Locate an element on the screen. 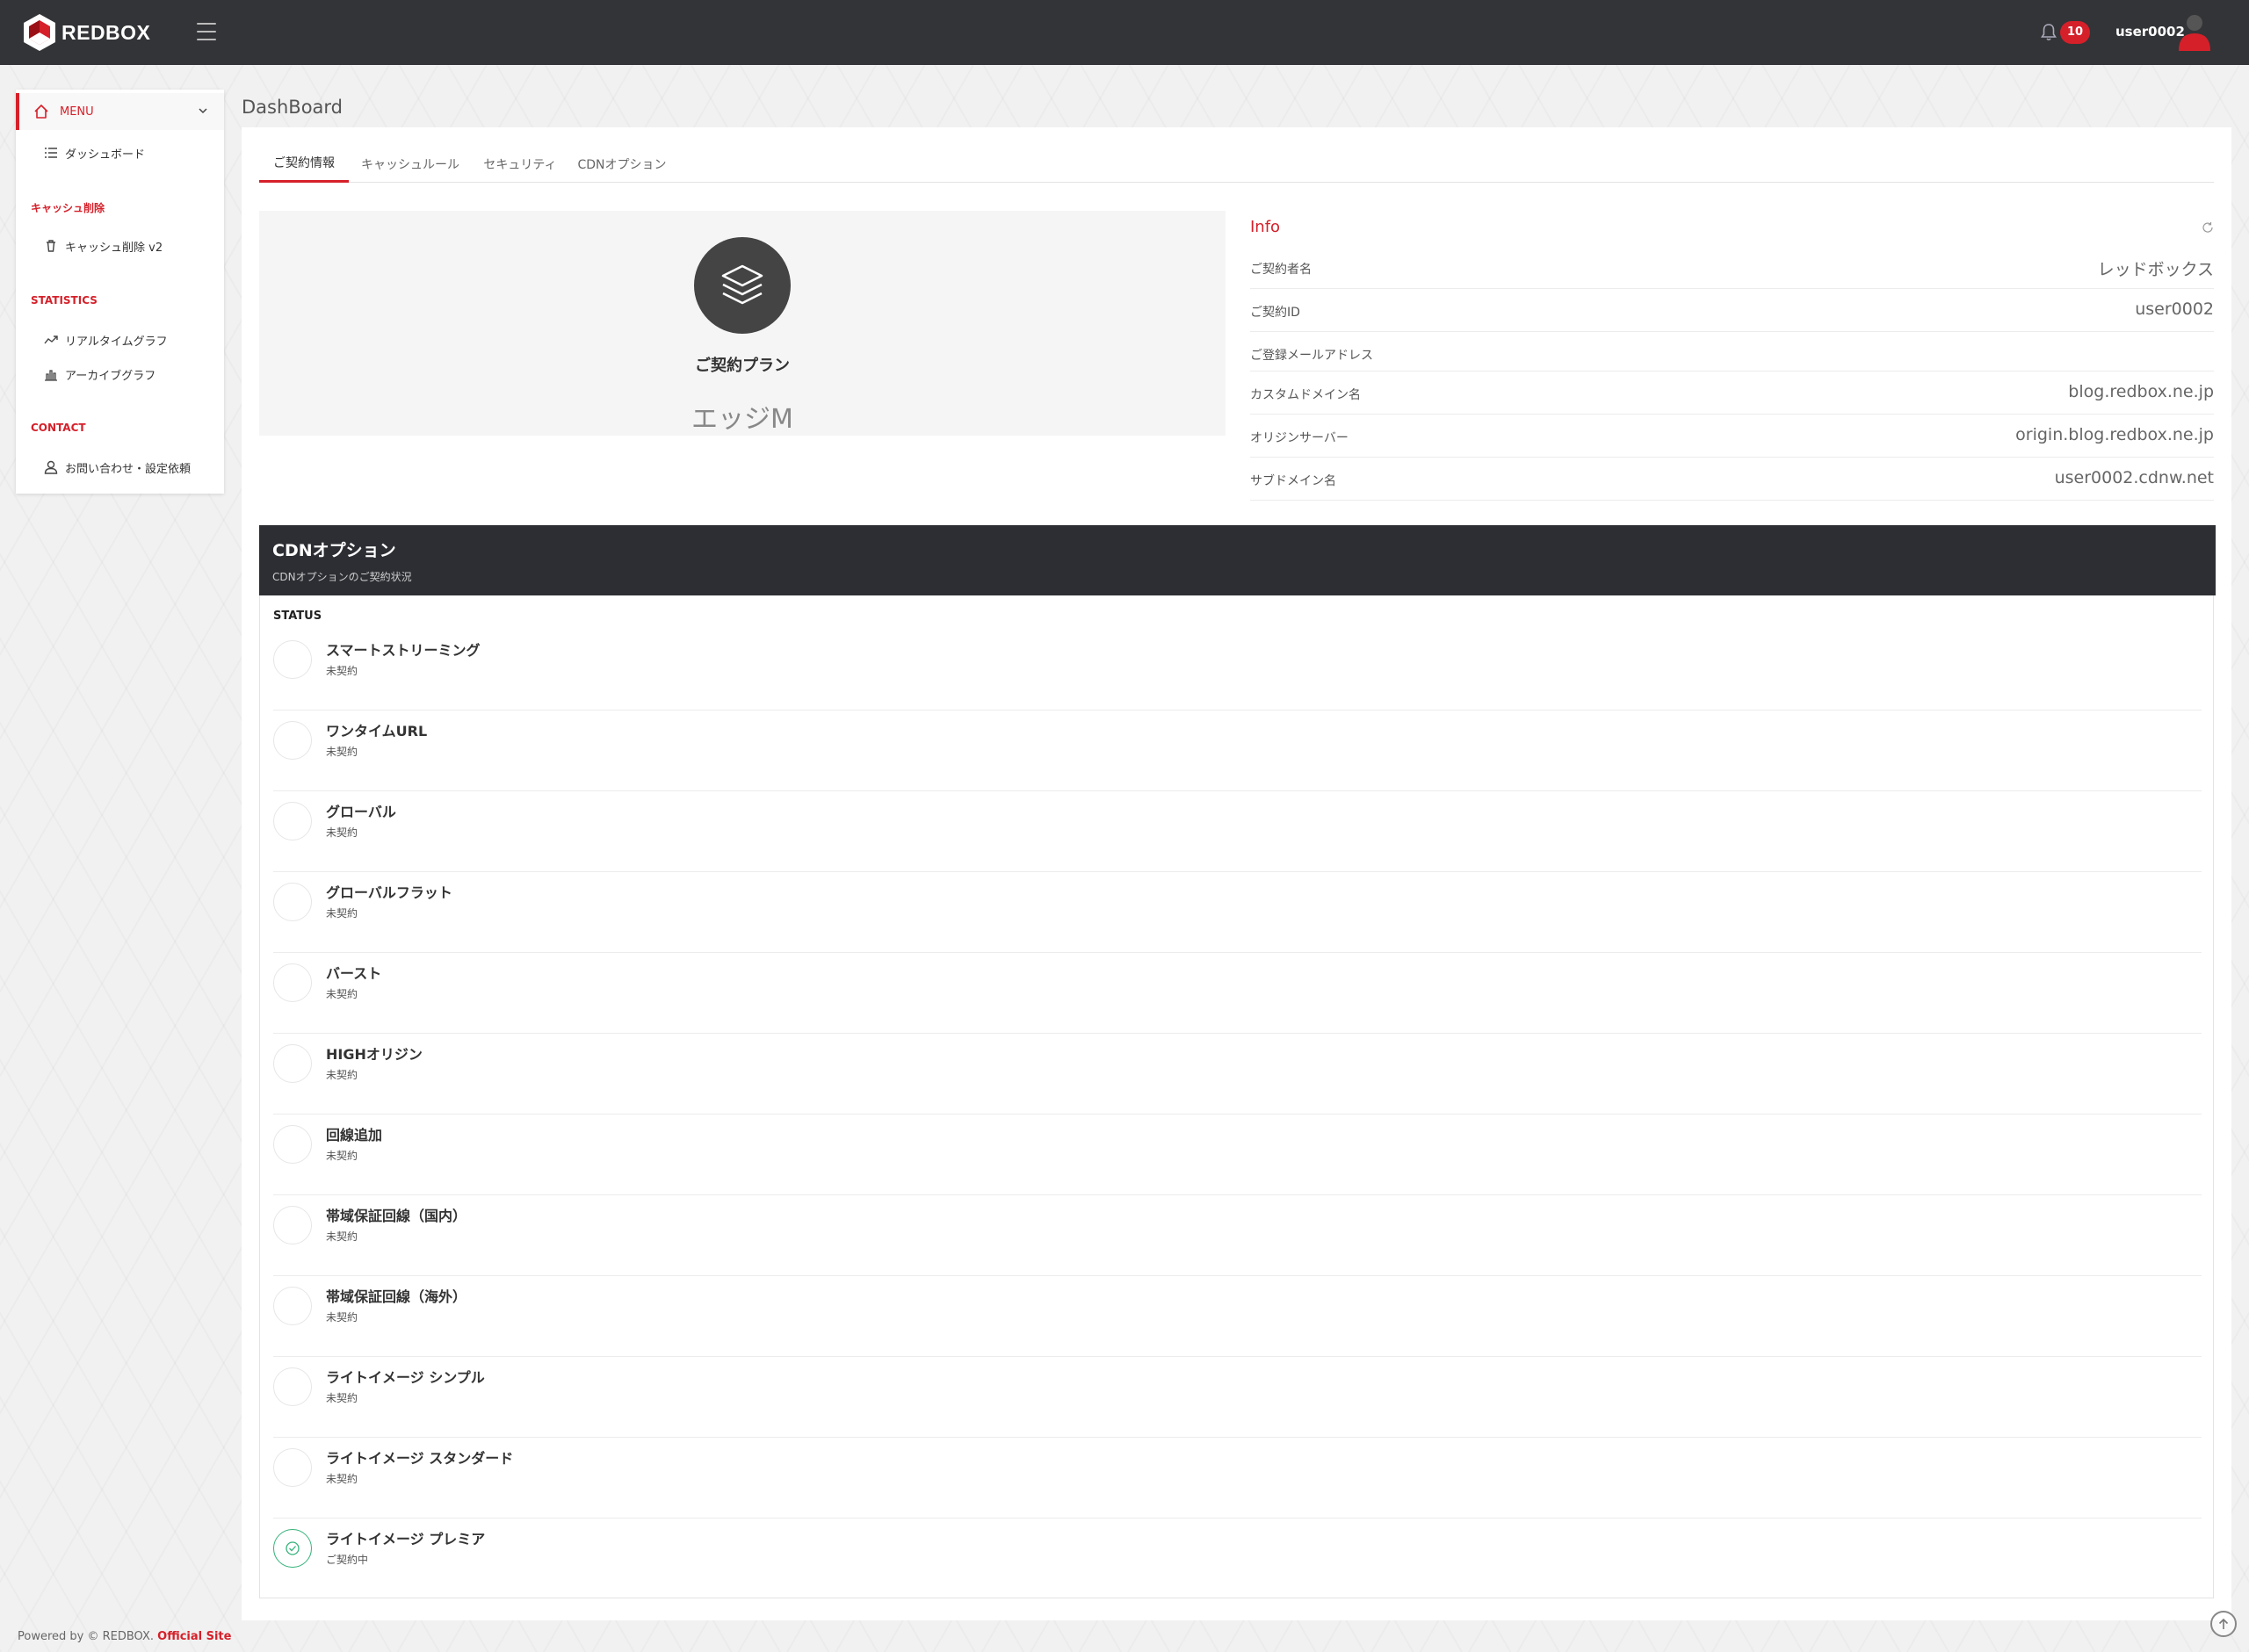 Image resolution: width=2249 pixels, height=1652 pixels. sidebar-section-cache: キャッシュ削除 is located at coordinates (68, 208).